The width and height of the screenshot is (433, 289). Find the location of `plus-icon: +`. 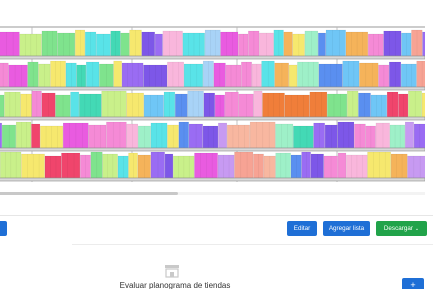

plus-icon: + is located at coordinates (413, 283).